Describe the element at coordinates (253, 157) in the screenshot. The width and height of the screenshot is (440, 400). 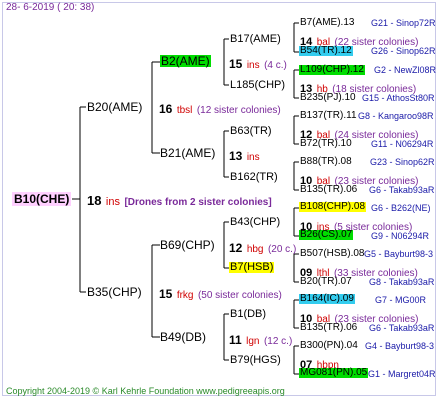
I see `gen2-breeder-2: ins` at that location.